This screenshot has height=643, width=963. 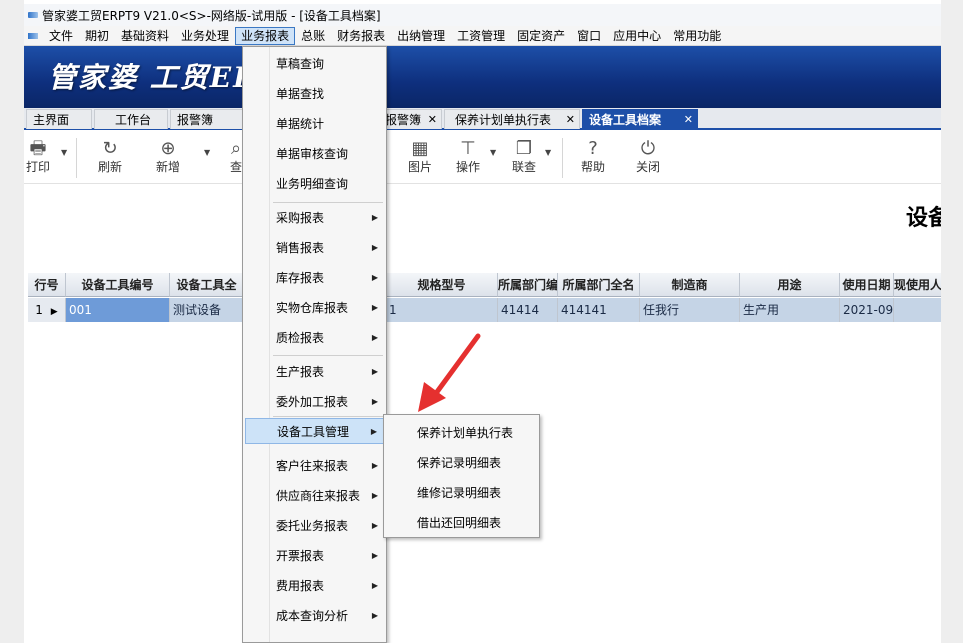 What do you see at coordinates (648, 156) in the screenshot?
I see `close-button: ⏻ 关闭` at bounding box center [648, 156].